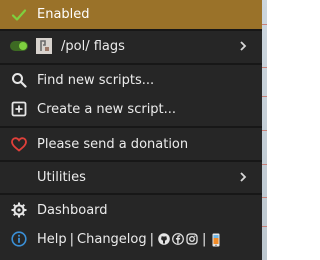  Describe the element at coordinates (19, 239) in the screenshot. I see `info-icon` at that location.